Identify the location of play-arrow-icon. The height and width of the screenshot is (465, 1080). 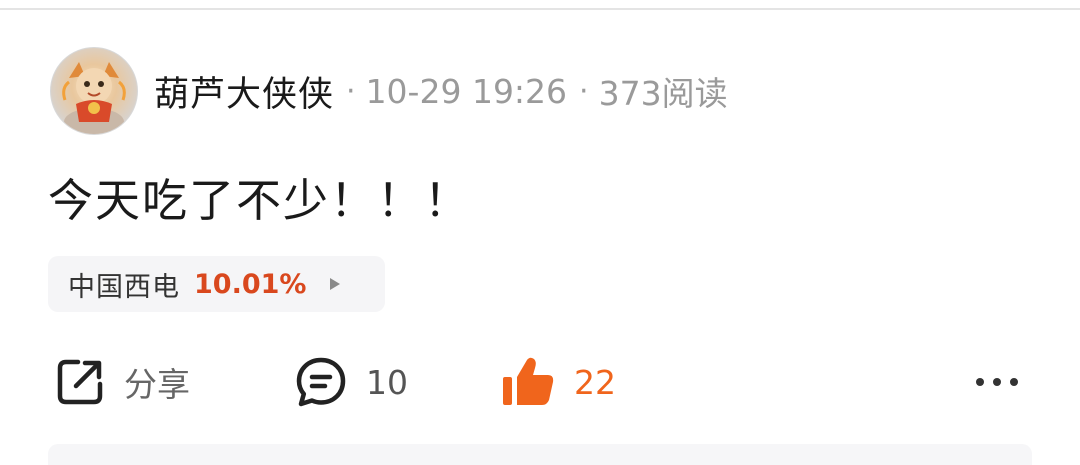
(335, 284).